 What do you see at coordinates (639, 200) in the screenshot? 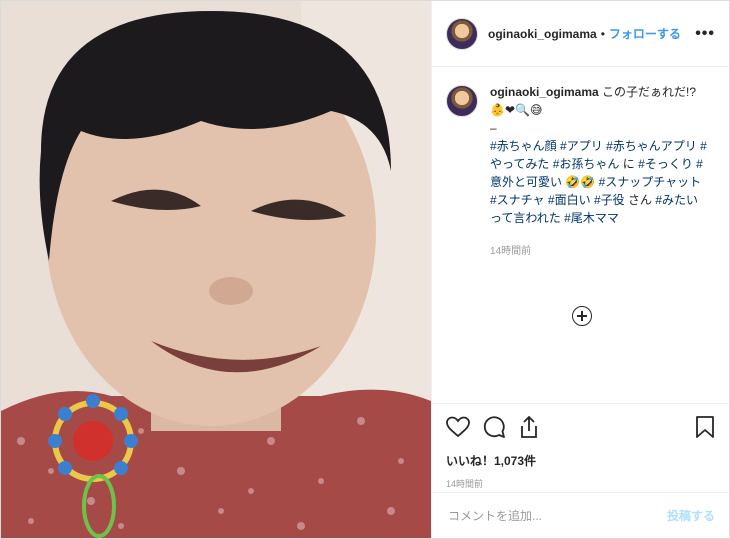
I see `caption-word: さん` at bounding box center [639, 200].